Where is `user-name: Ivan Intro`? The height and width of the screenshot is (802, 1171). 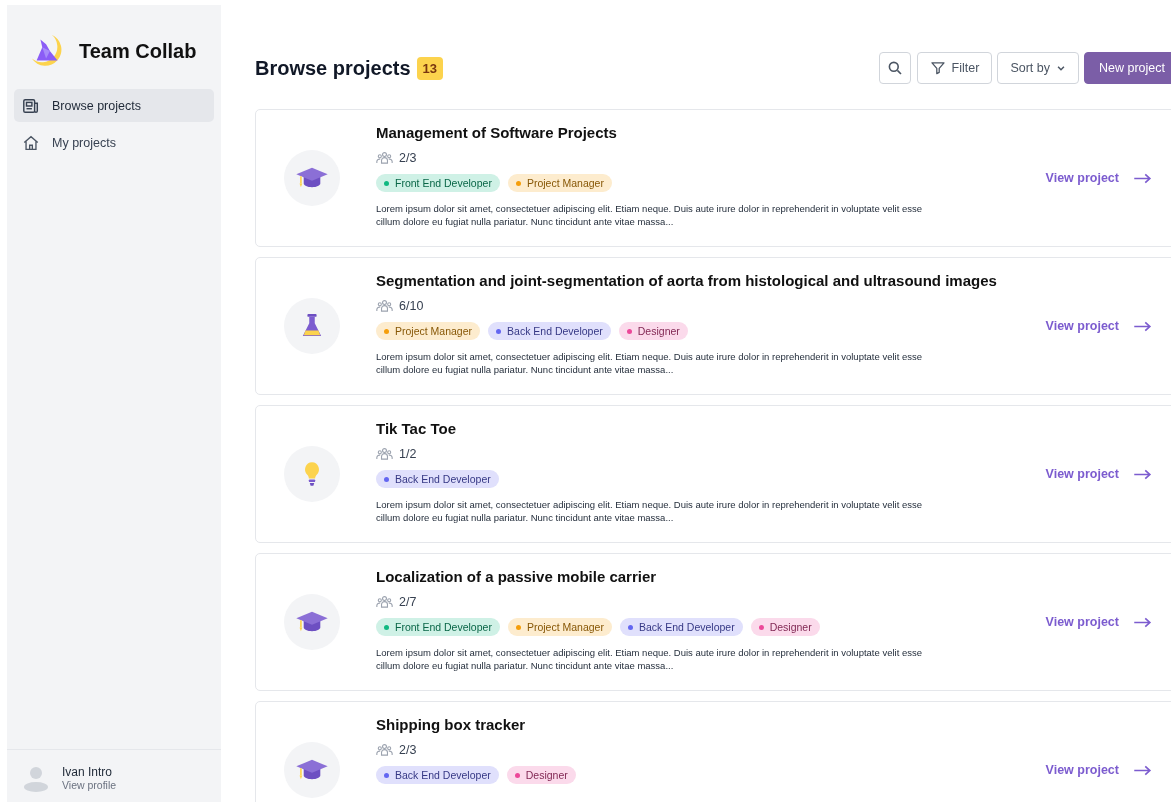
user-name: Ivan Intro is located at coordinates (88, 772).